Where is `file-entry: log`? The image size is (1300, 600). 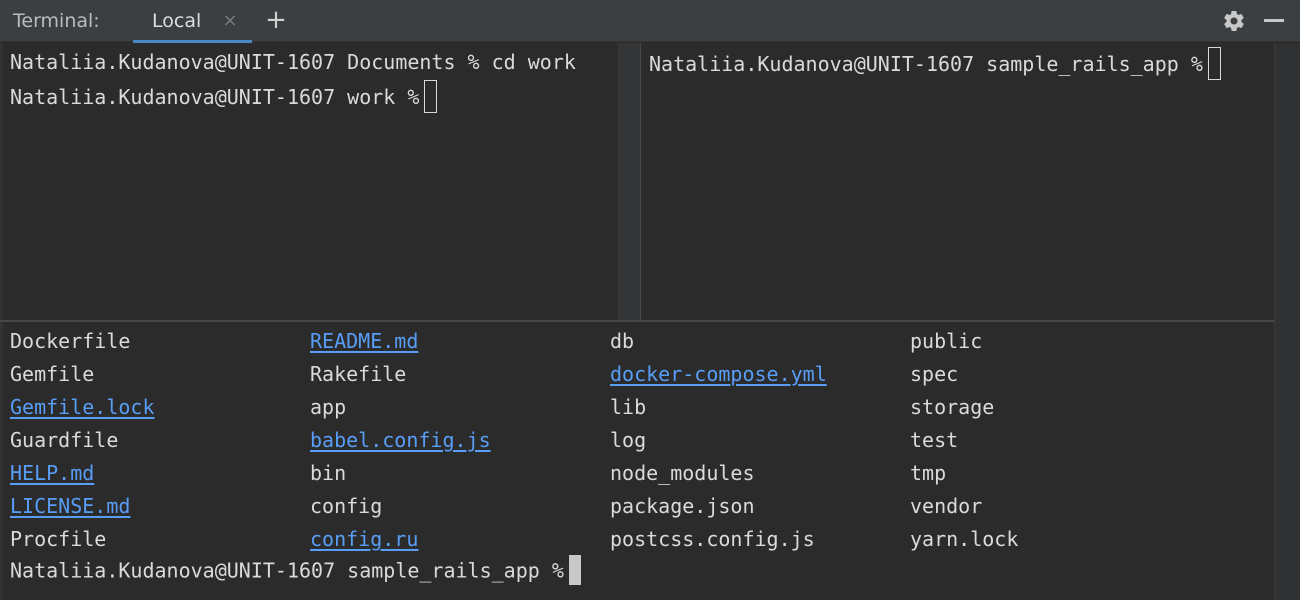 file-entry: log is located at coordinates (628, 440).